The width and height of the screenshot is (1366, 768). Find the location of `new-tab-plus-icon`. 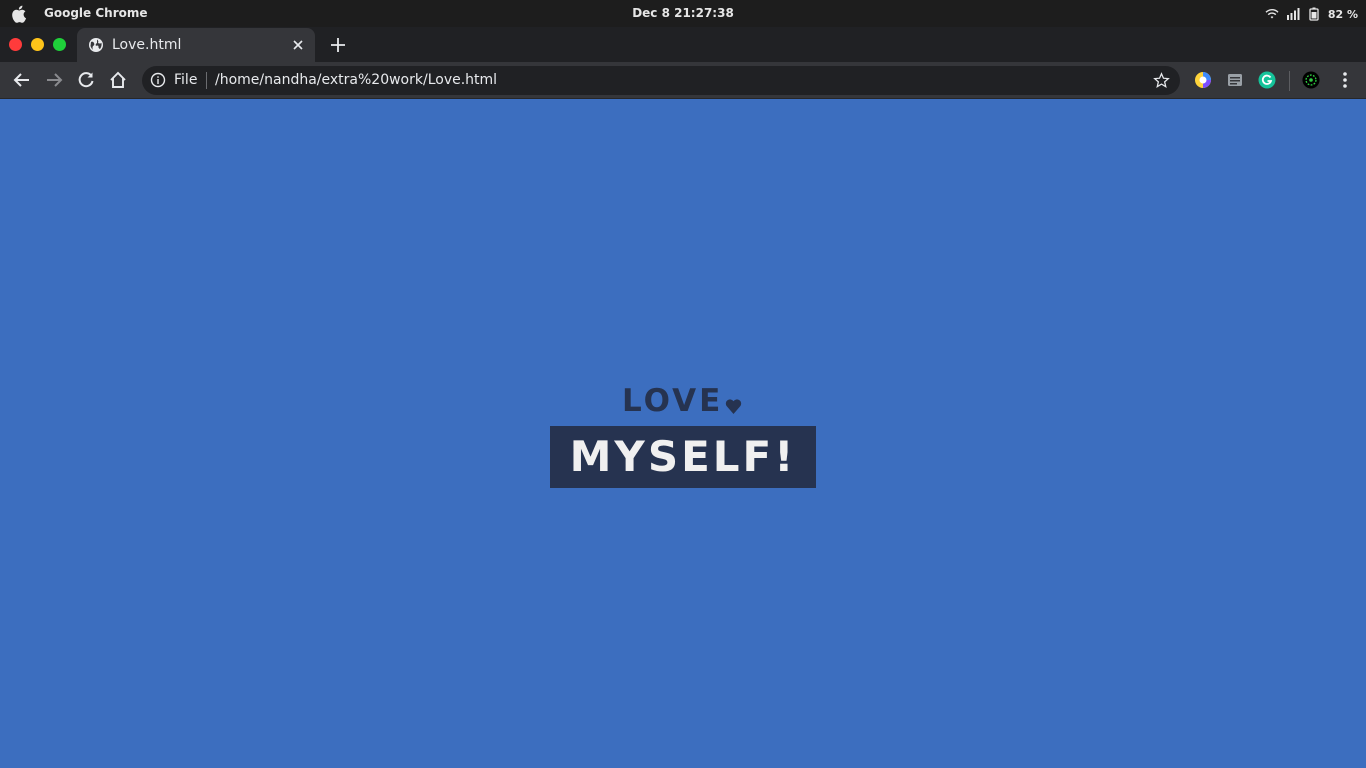

new-tab-plus-icon is located at coordinates (338, 45).